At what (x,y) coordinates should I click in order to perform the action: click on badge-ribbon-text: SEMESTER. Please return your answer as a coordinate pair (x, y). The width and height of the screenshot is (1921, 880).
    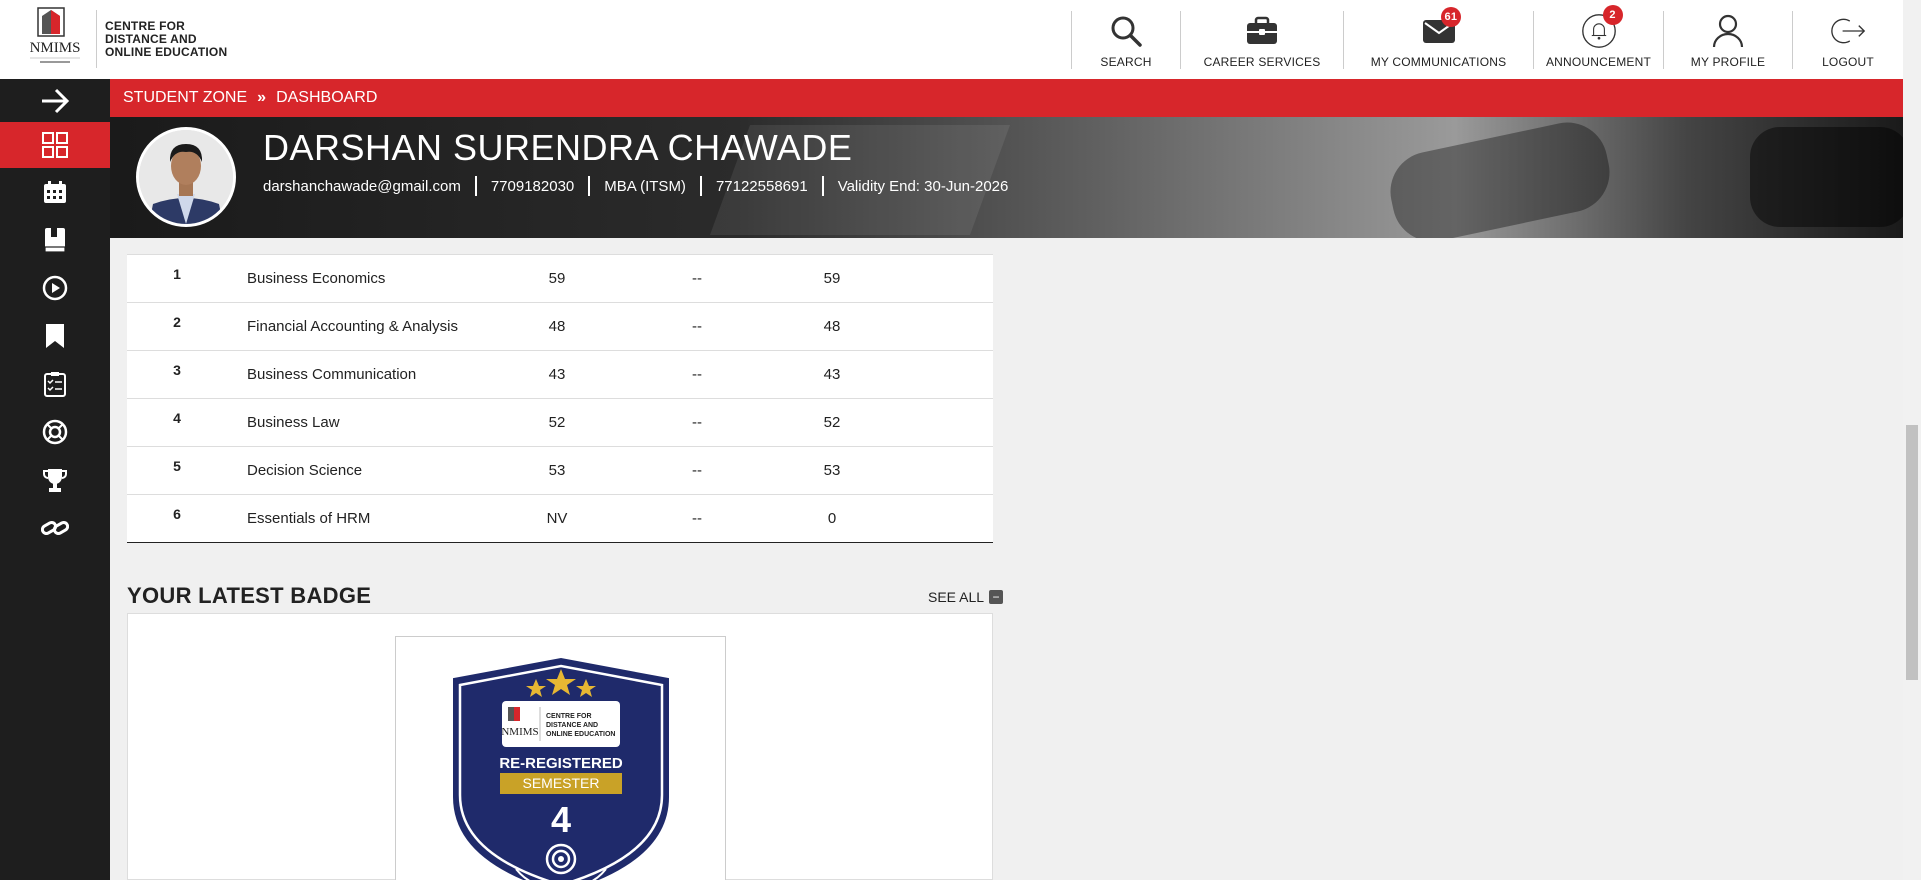
    Looking at the image, I should click on (560, 783).